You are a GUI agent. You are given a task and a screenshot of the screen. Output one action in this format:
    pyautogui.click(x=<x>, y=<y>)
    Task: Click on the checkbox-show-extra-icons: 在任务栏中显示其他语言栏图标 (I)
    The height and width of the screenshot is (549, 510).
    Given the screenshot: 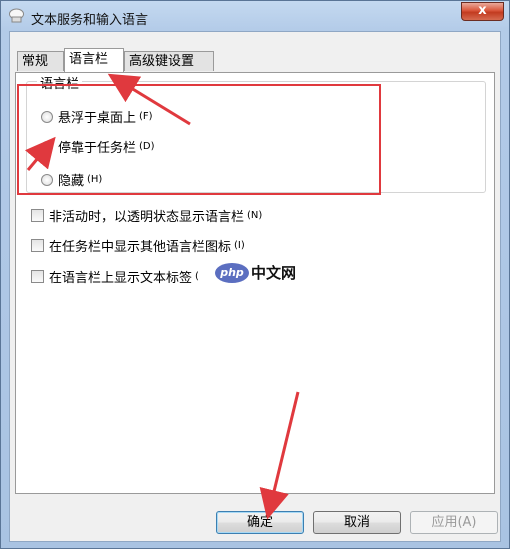 What is the action you would take?
    pyautogui.click(x=138, y=245)
    